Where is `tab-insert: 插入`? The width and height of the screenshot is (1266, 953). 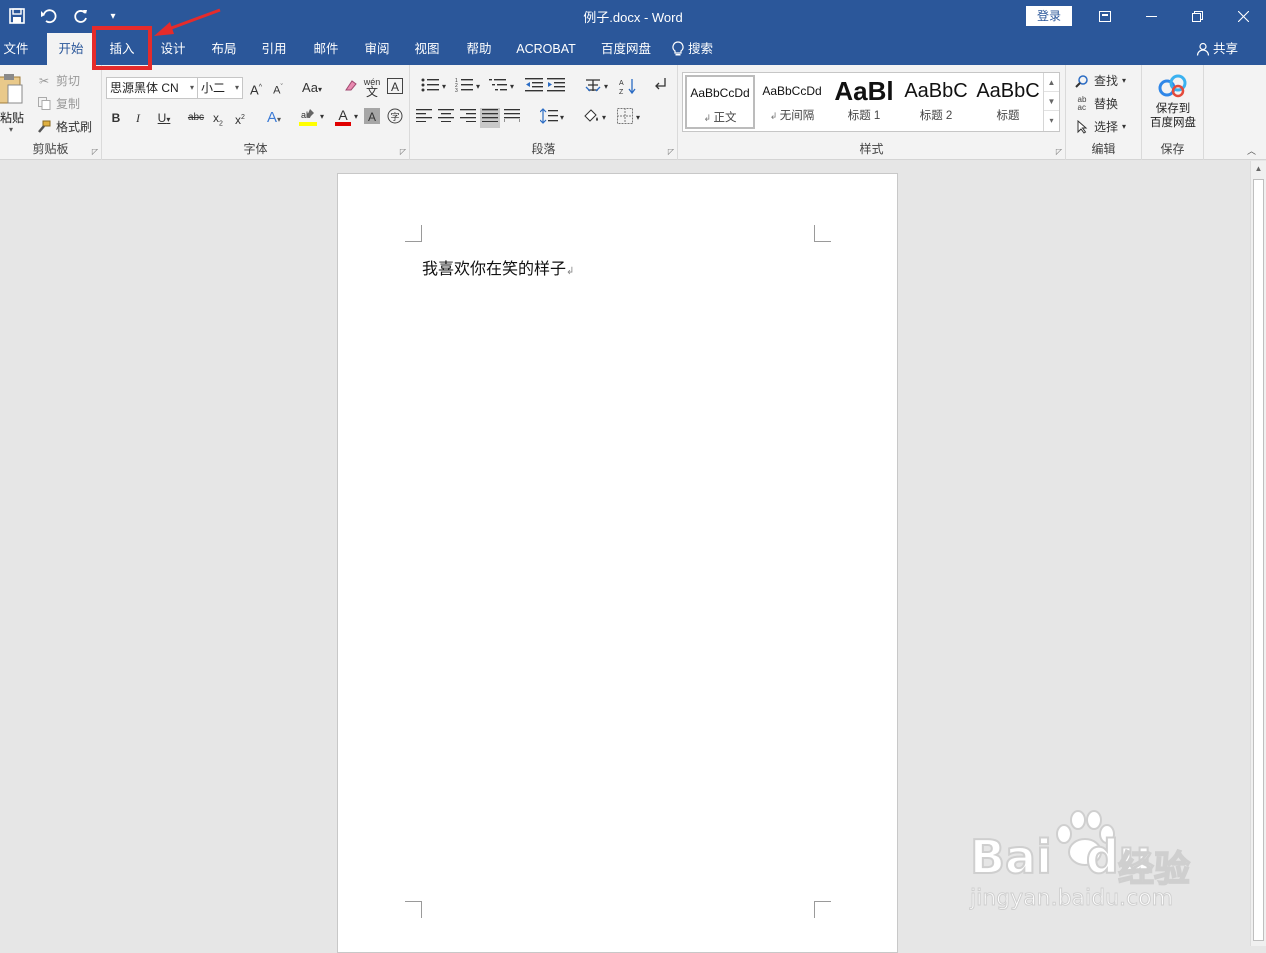
tab-insert: 插入 is located at coordinates (122, 49).